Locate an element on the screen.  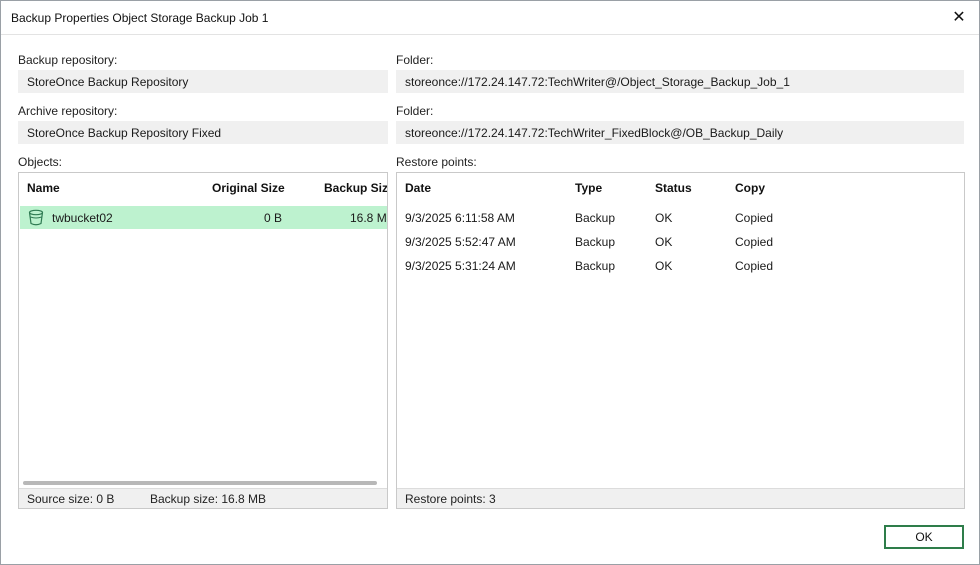
close-icon: ✕ is located at coordinates (959, 18).